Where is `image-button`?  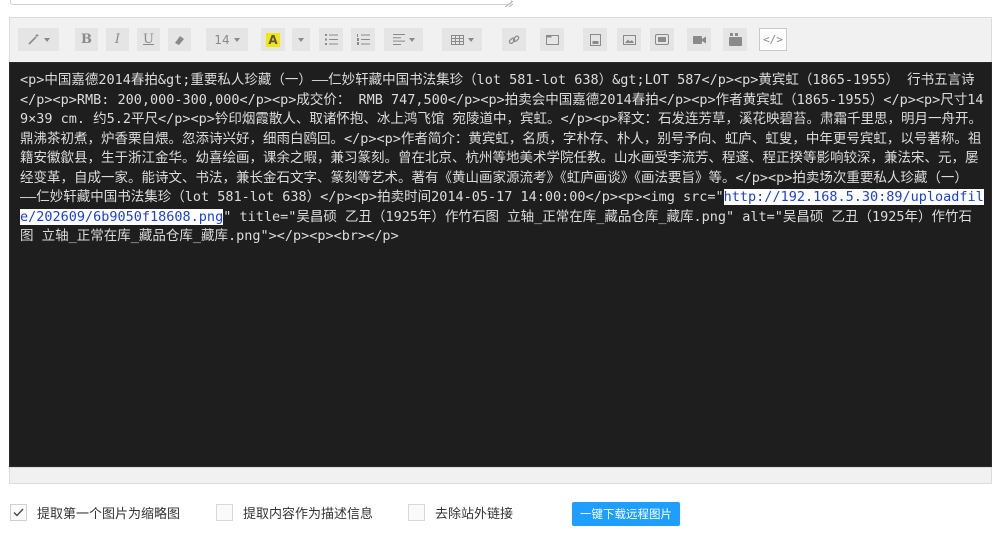 image-button is located at coordinates (629, 39).